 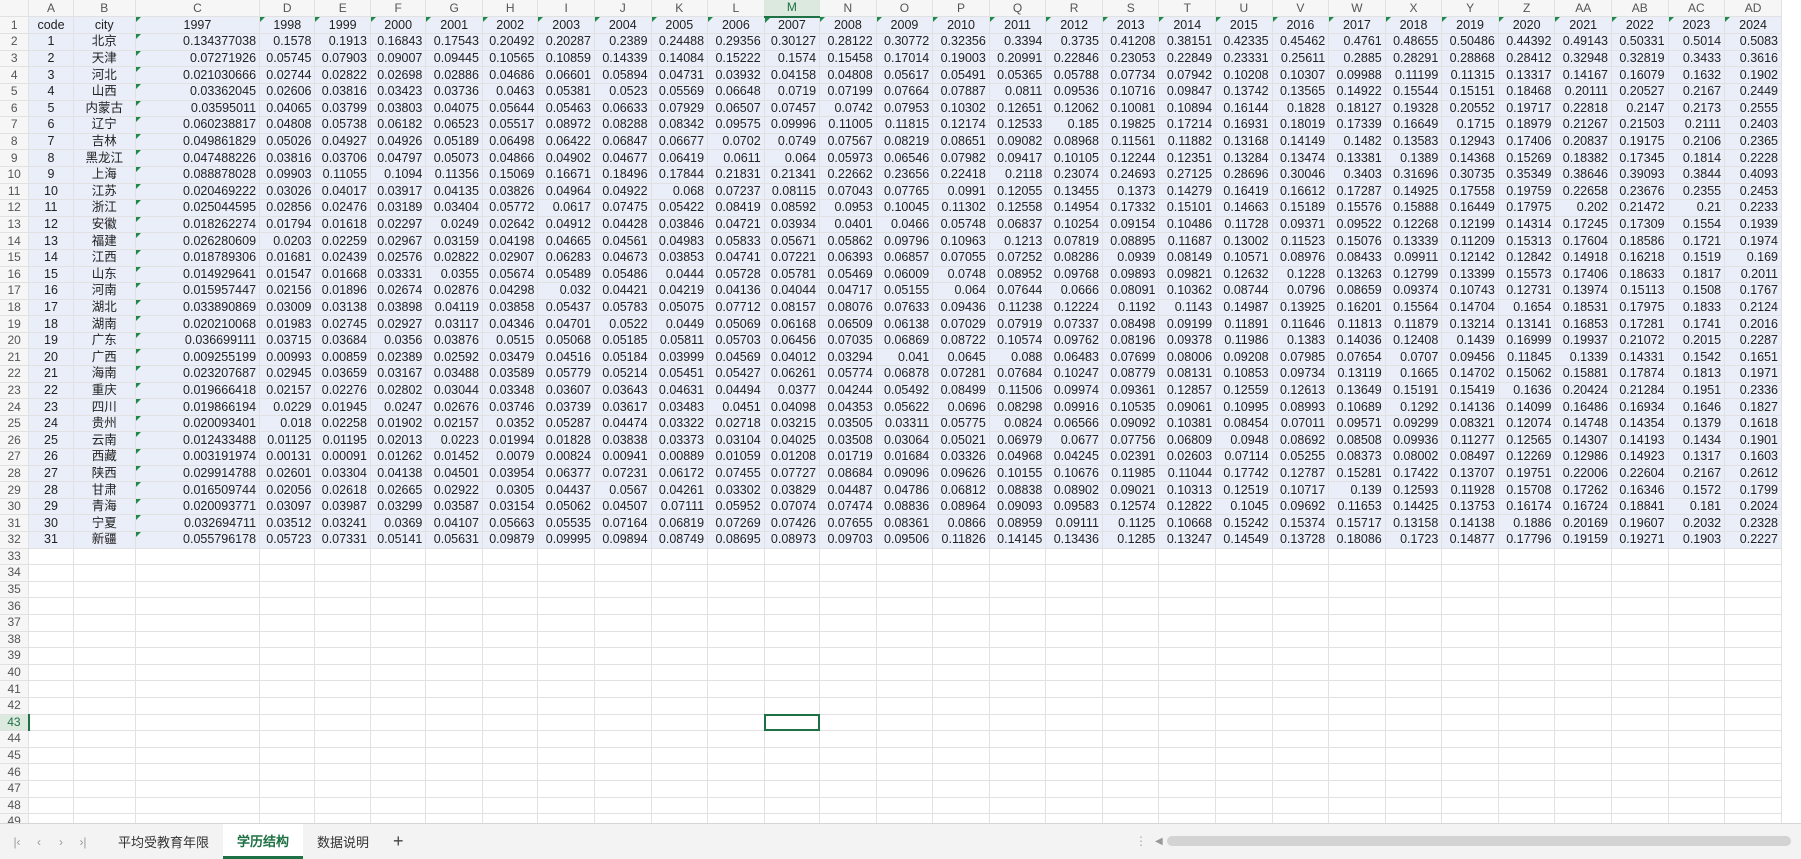 What do you see at coordinates (454, 241) in the screenshot?
I see `data-cell: 0.03159` at bounding box center [454, 241].